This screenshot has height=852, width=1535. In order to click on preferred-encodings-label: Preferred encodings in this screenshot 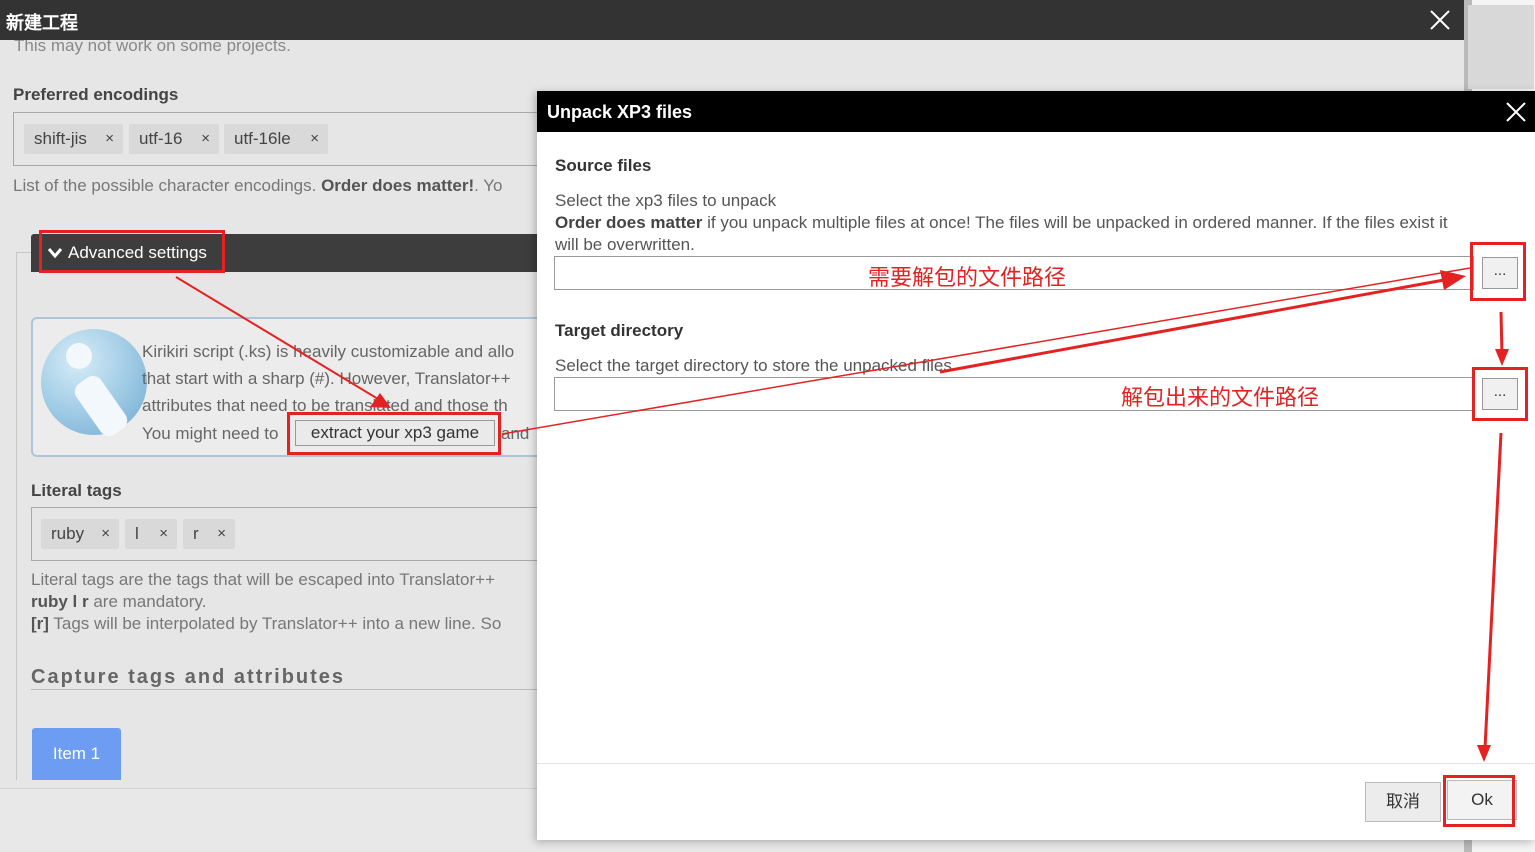, I will do `click(96, 94)`.